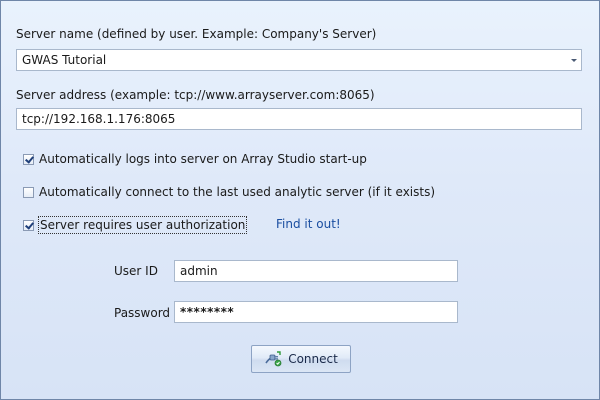 Image resolution: width=600 pixels, height=400 pixels. Describe the element at coordinates (28, 159) in the screenshot. I see `auto-login-checkbox` at that location.